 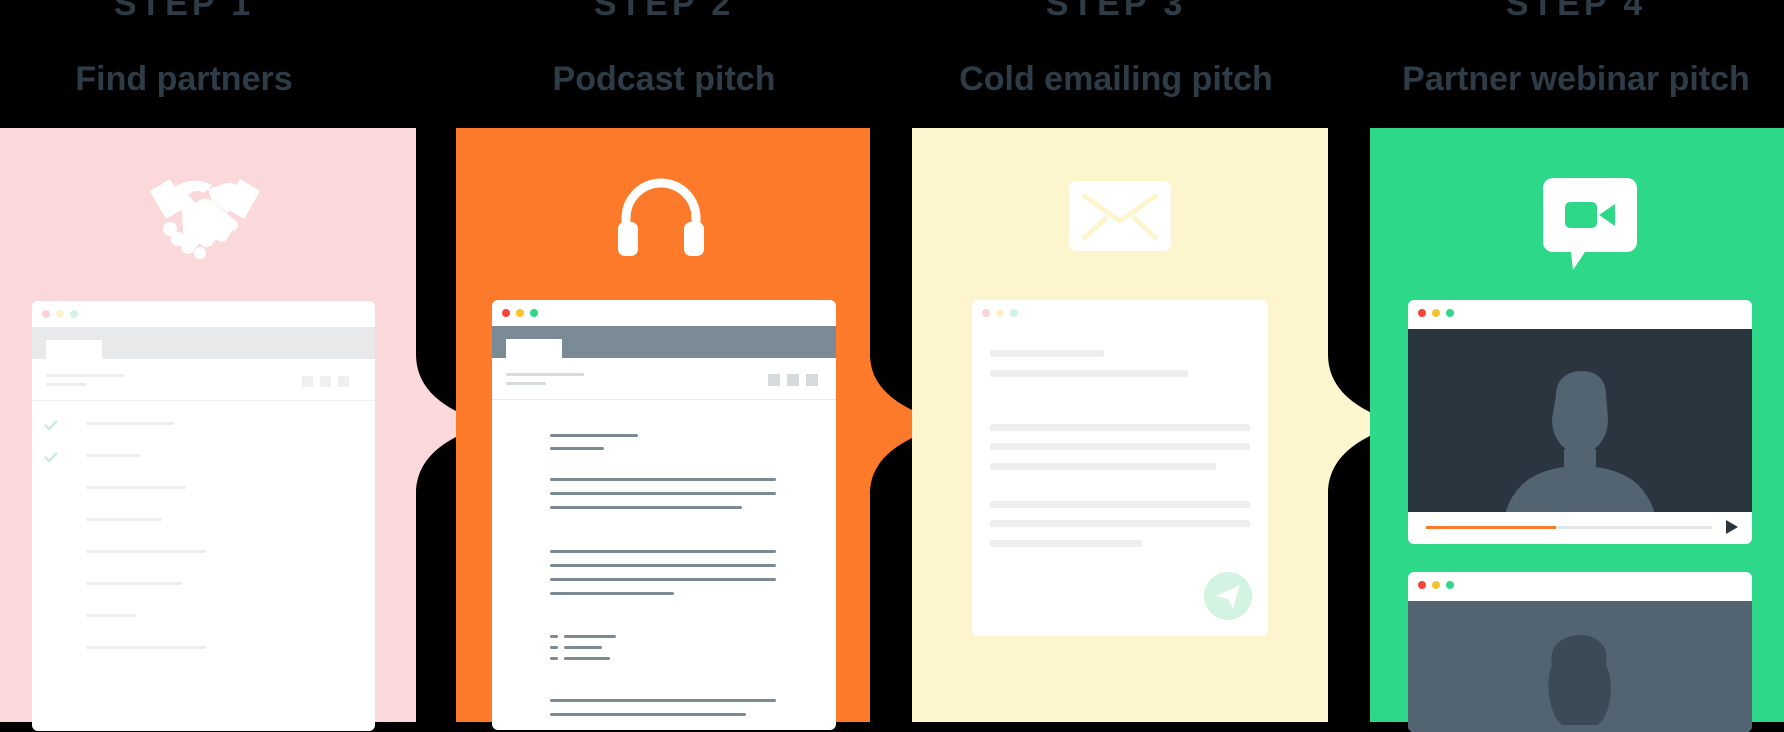 What do you see at coordinates (205, 219) in the screenshot?
I see `handshake-icon` at bounding box center [205, 219].